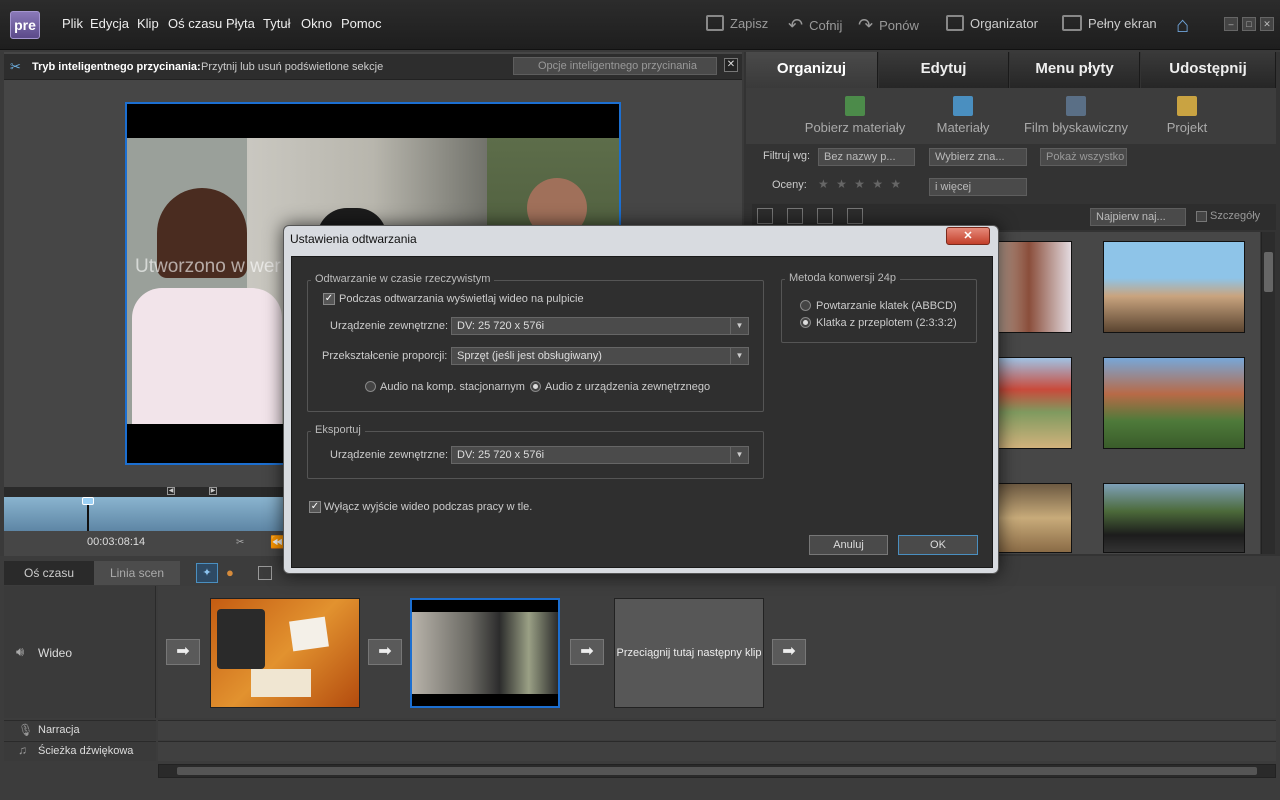 This screenshot has height=800, width=1280. I want to click on list-icon, so click(265, 573).